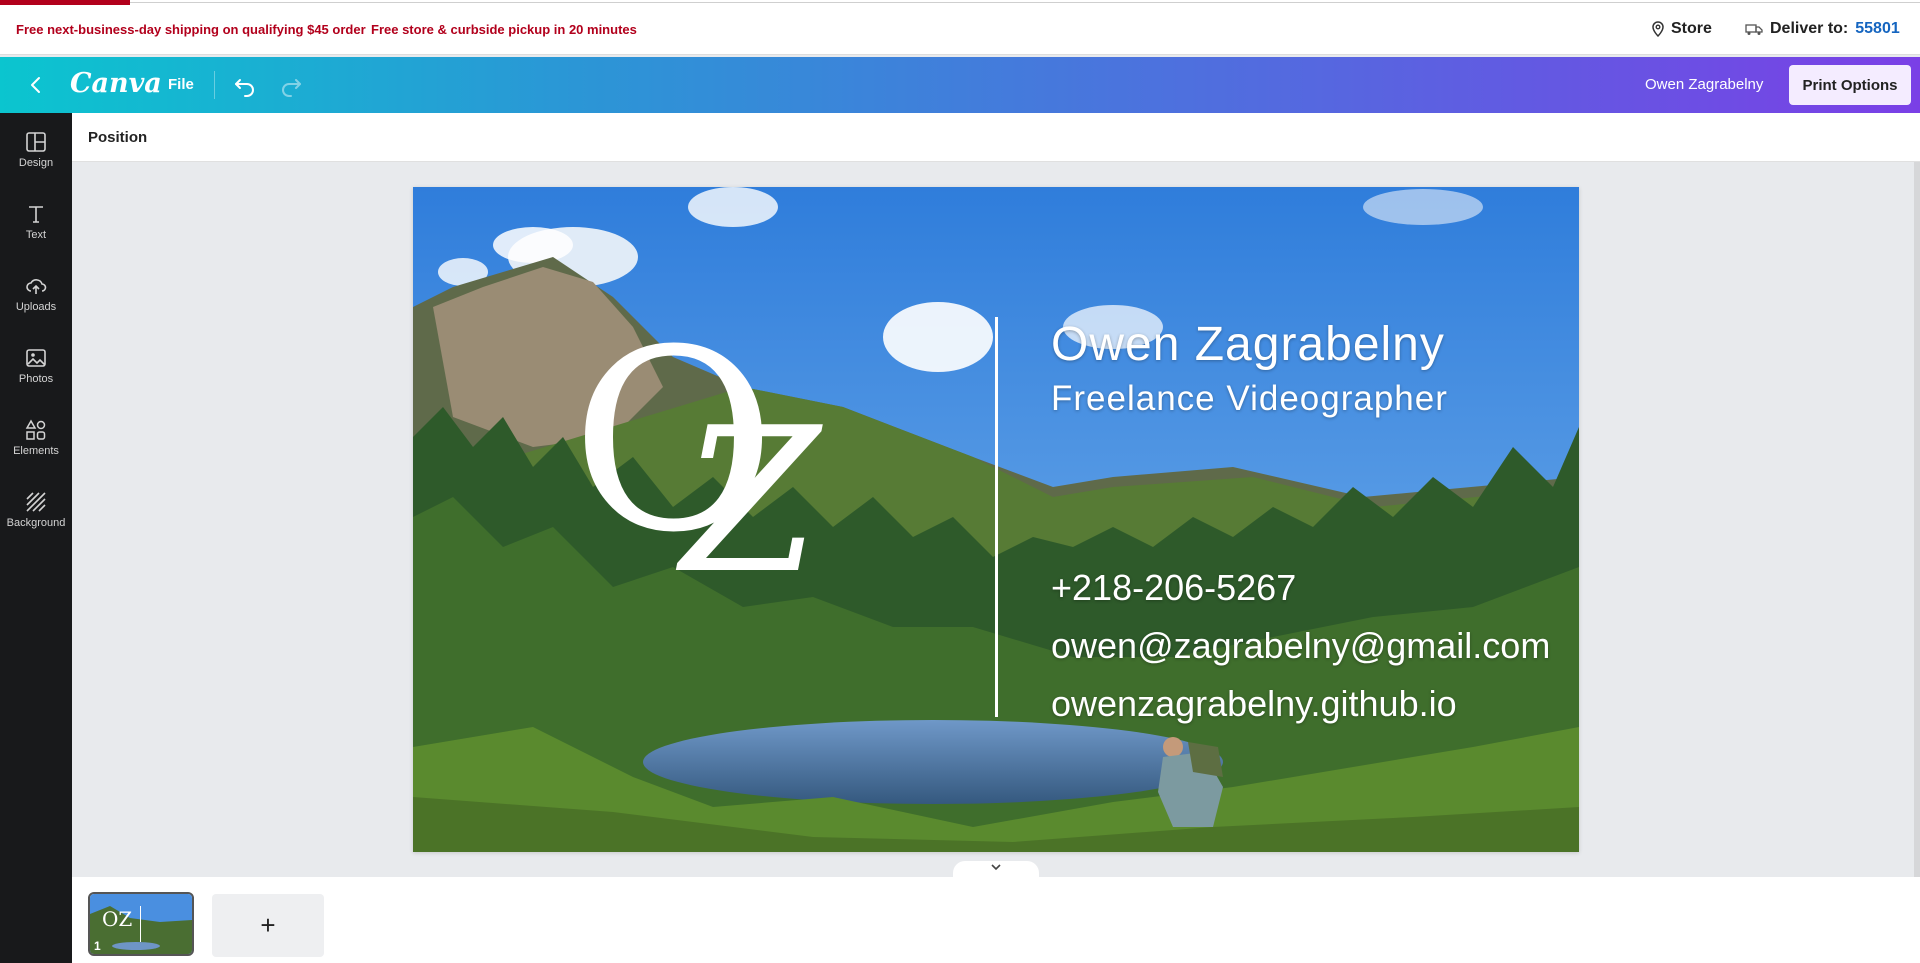 This screenshot has height=963, width=1920. What do you see at coordinates (117, 137) in the screenshot?
I see `position-button: Position` at bounding box center [117, 137].